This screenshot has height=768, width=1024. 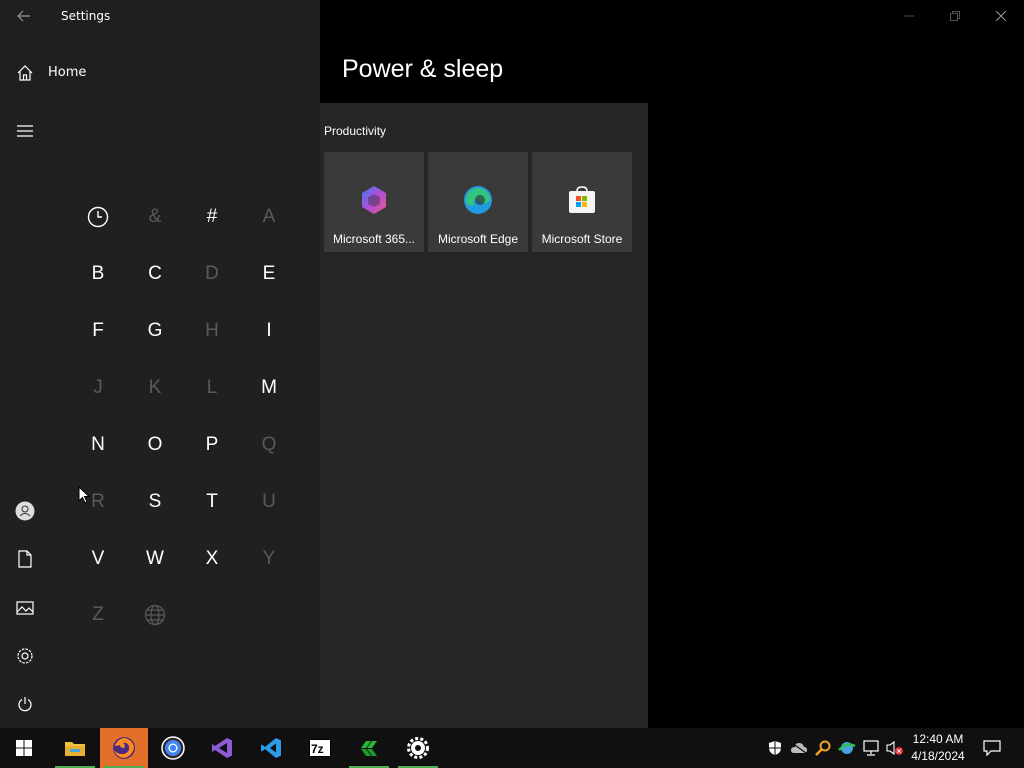 I want to click on network-tray-icon, so click(x=847, y=748).